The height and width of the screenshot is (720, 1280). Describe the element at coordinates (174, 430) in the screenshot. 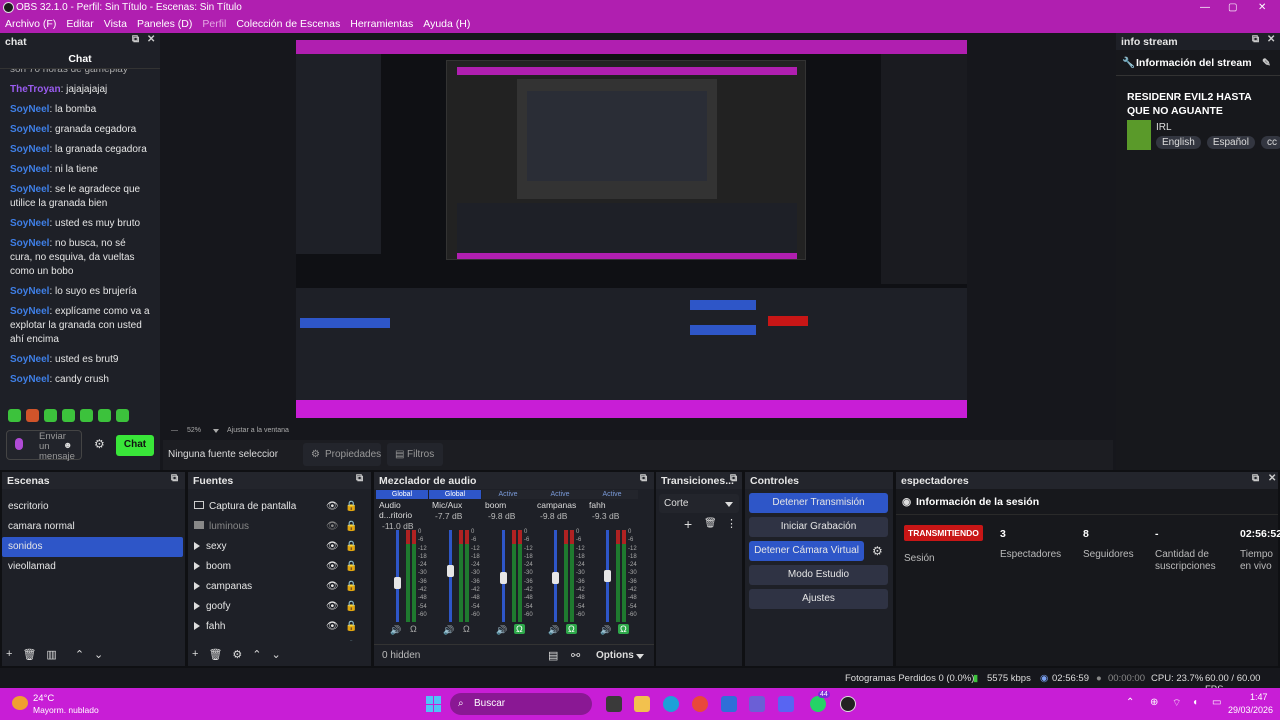

I see `zoom-minus-icon: —` at that location.